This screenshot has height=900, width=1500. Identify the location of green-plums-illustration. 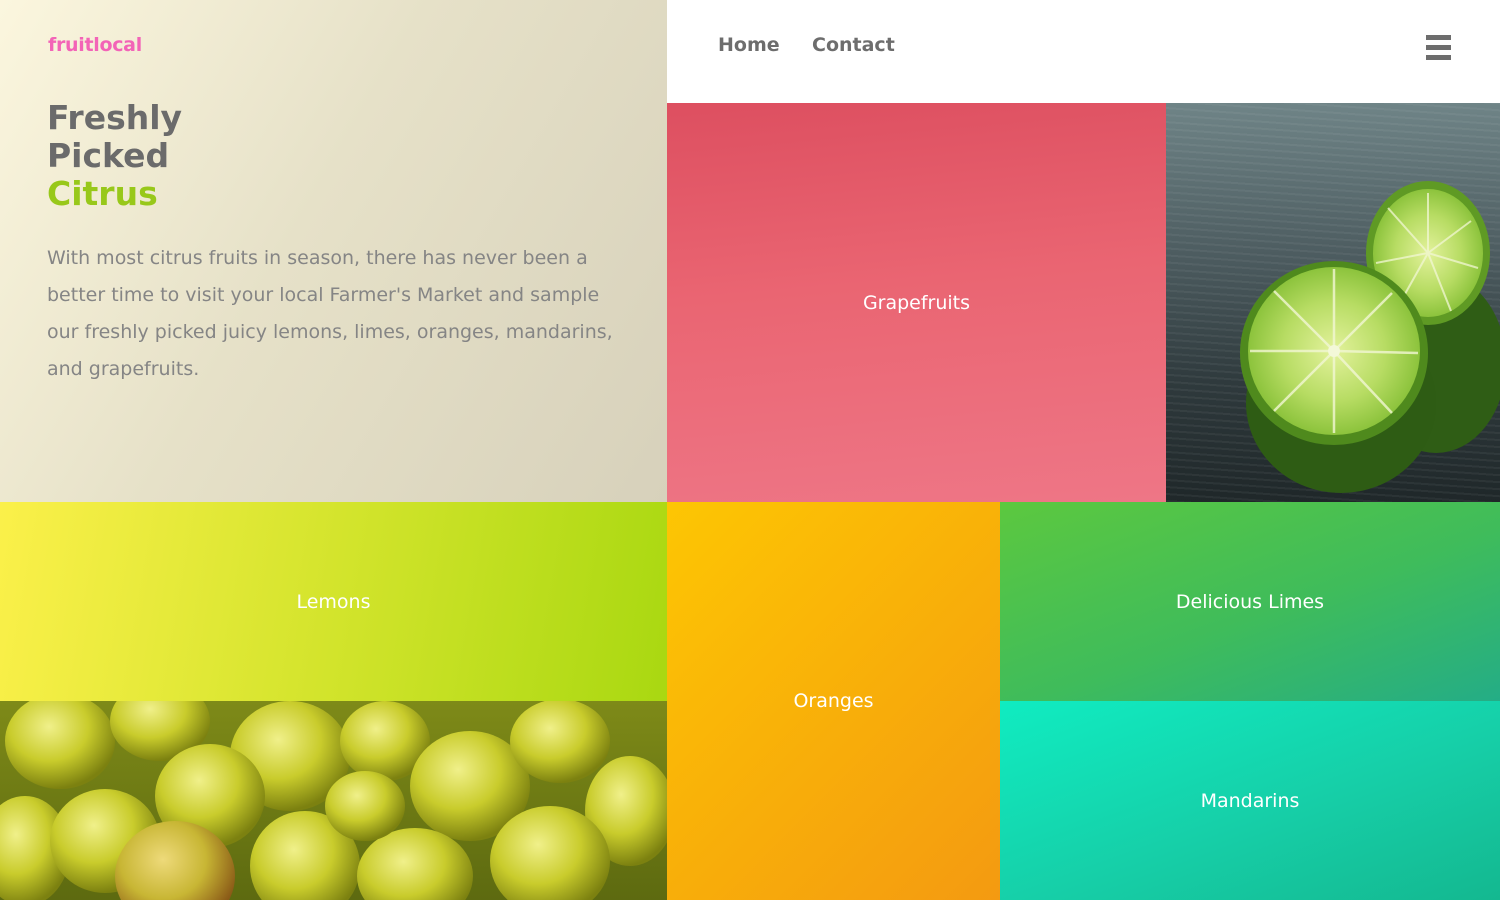
(333, 800).